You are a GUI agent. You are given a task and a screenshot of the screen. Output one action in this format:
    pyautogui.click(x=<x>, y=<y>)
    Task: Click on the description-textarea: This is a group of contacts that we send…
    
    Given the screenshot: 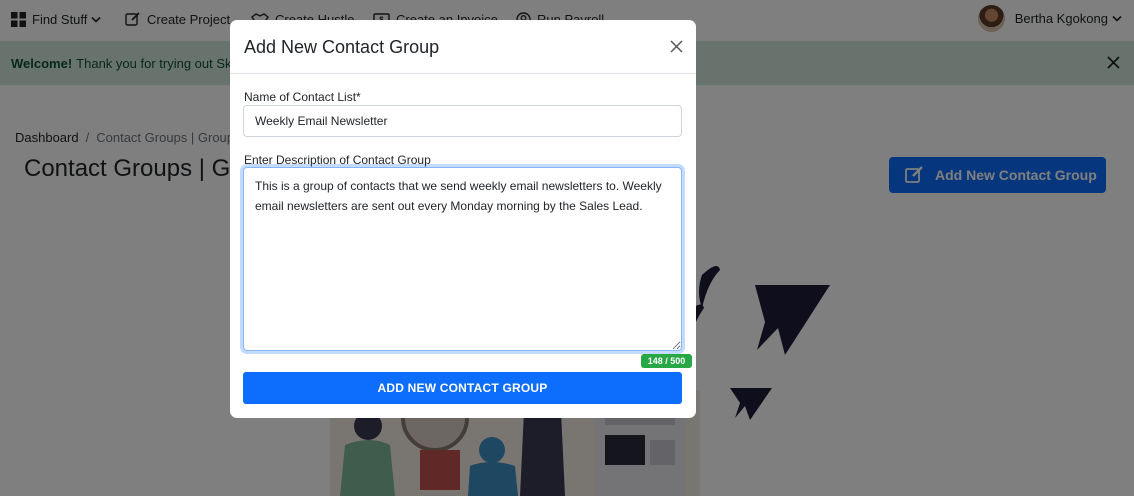 What is the action you would take?
    pyautogui.click(x=462, y=259)
    